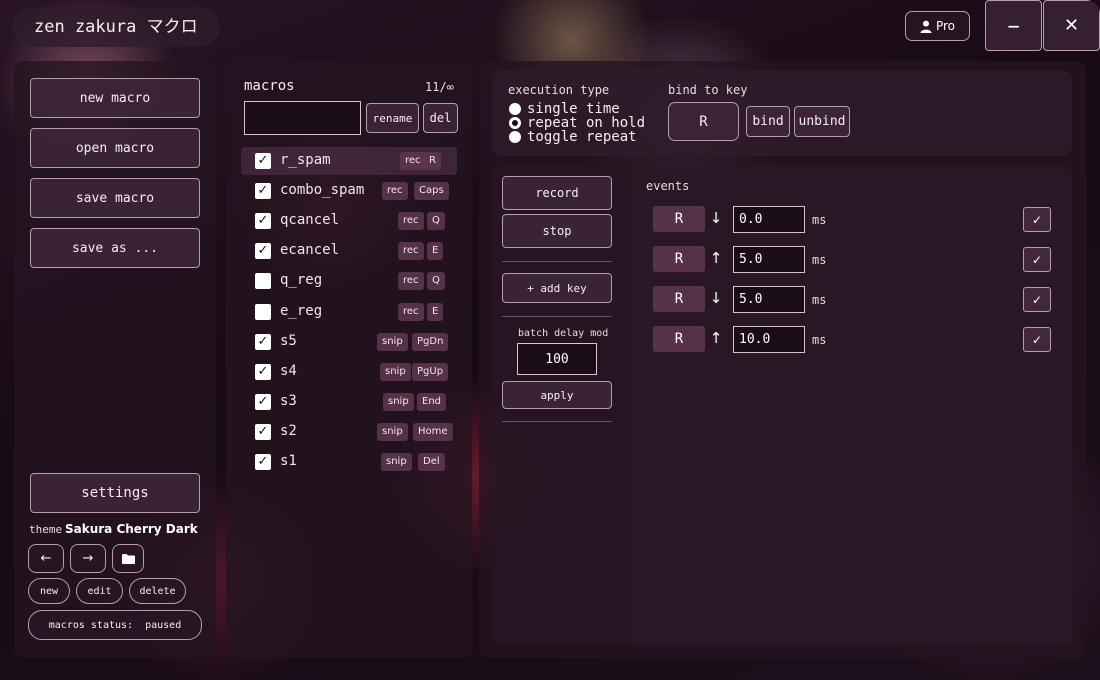 The width and height of the screenshot is (1100, 680). I want to click on macro-row: e_reg rec E, so click(349, 312).